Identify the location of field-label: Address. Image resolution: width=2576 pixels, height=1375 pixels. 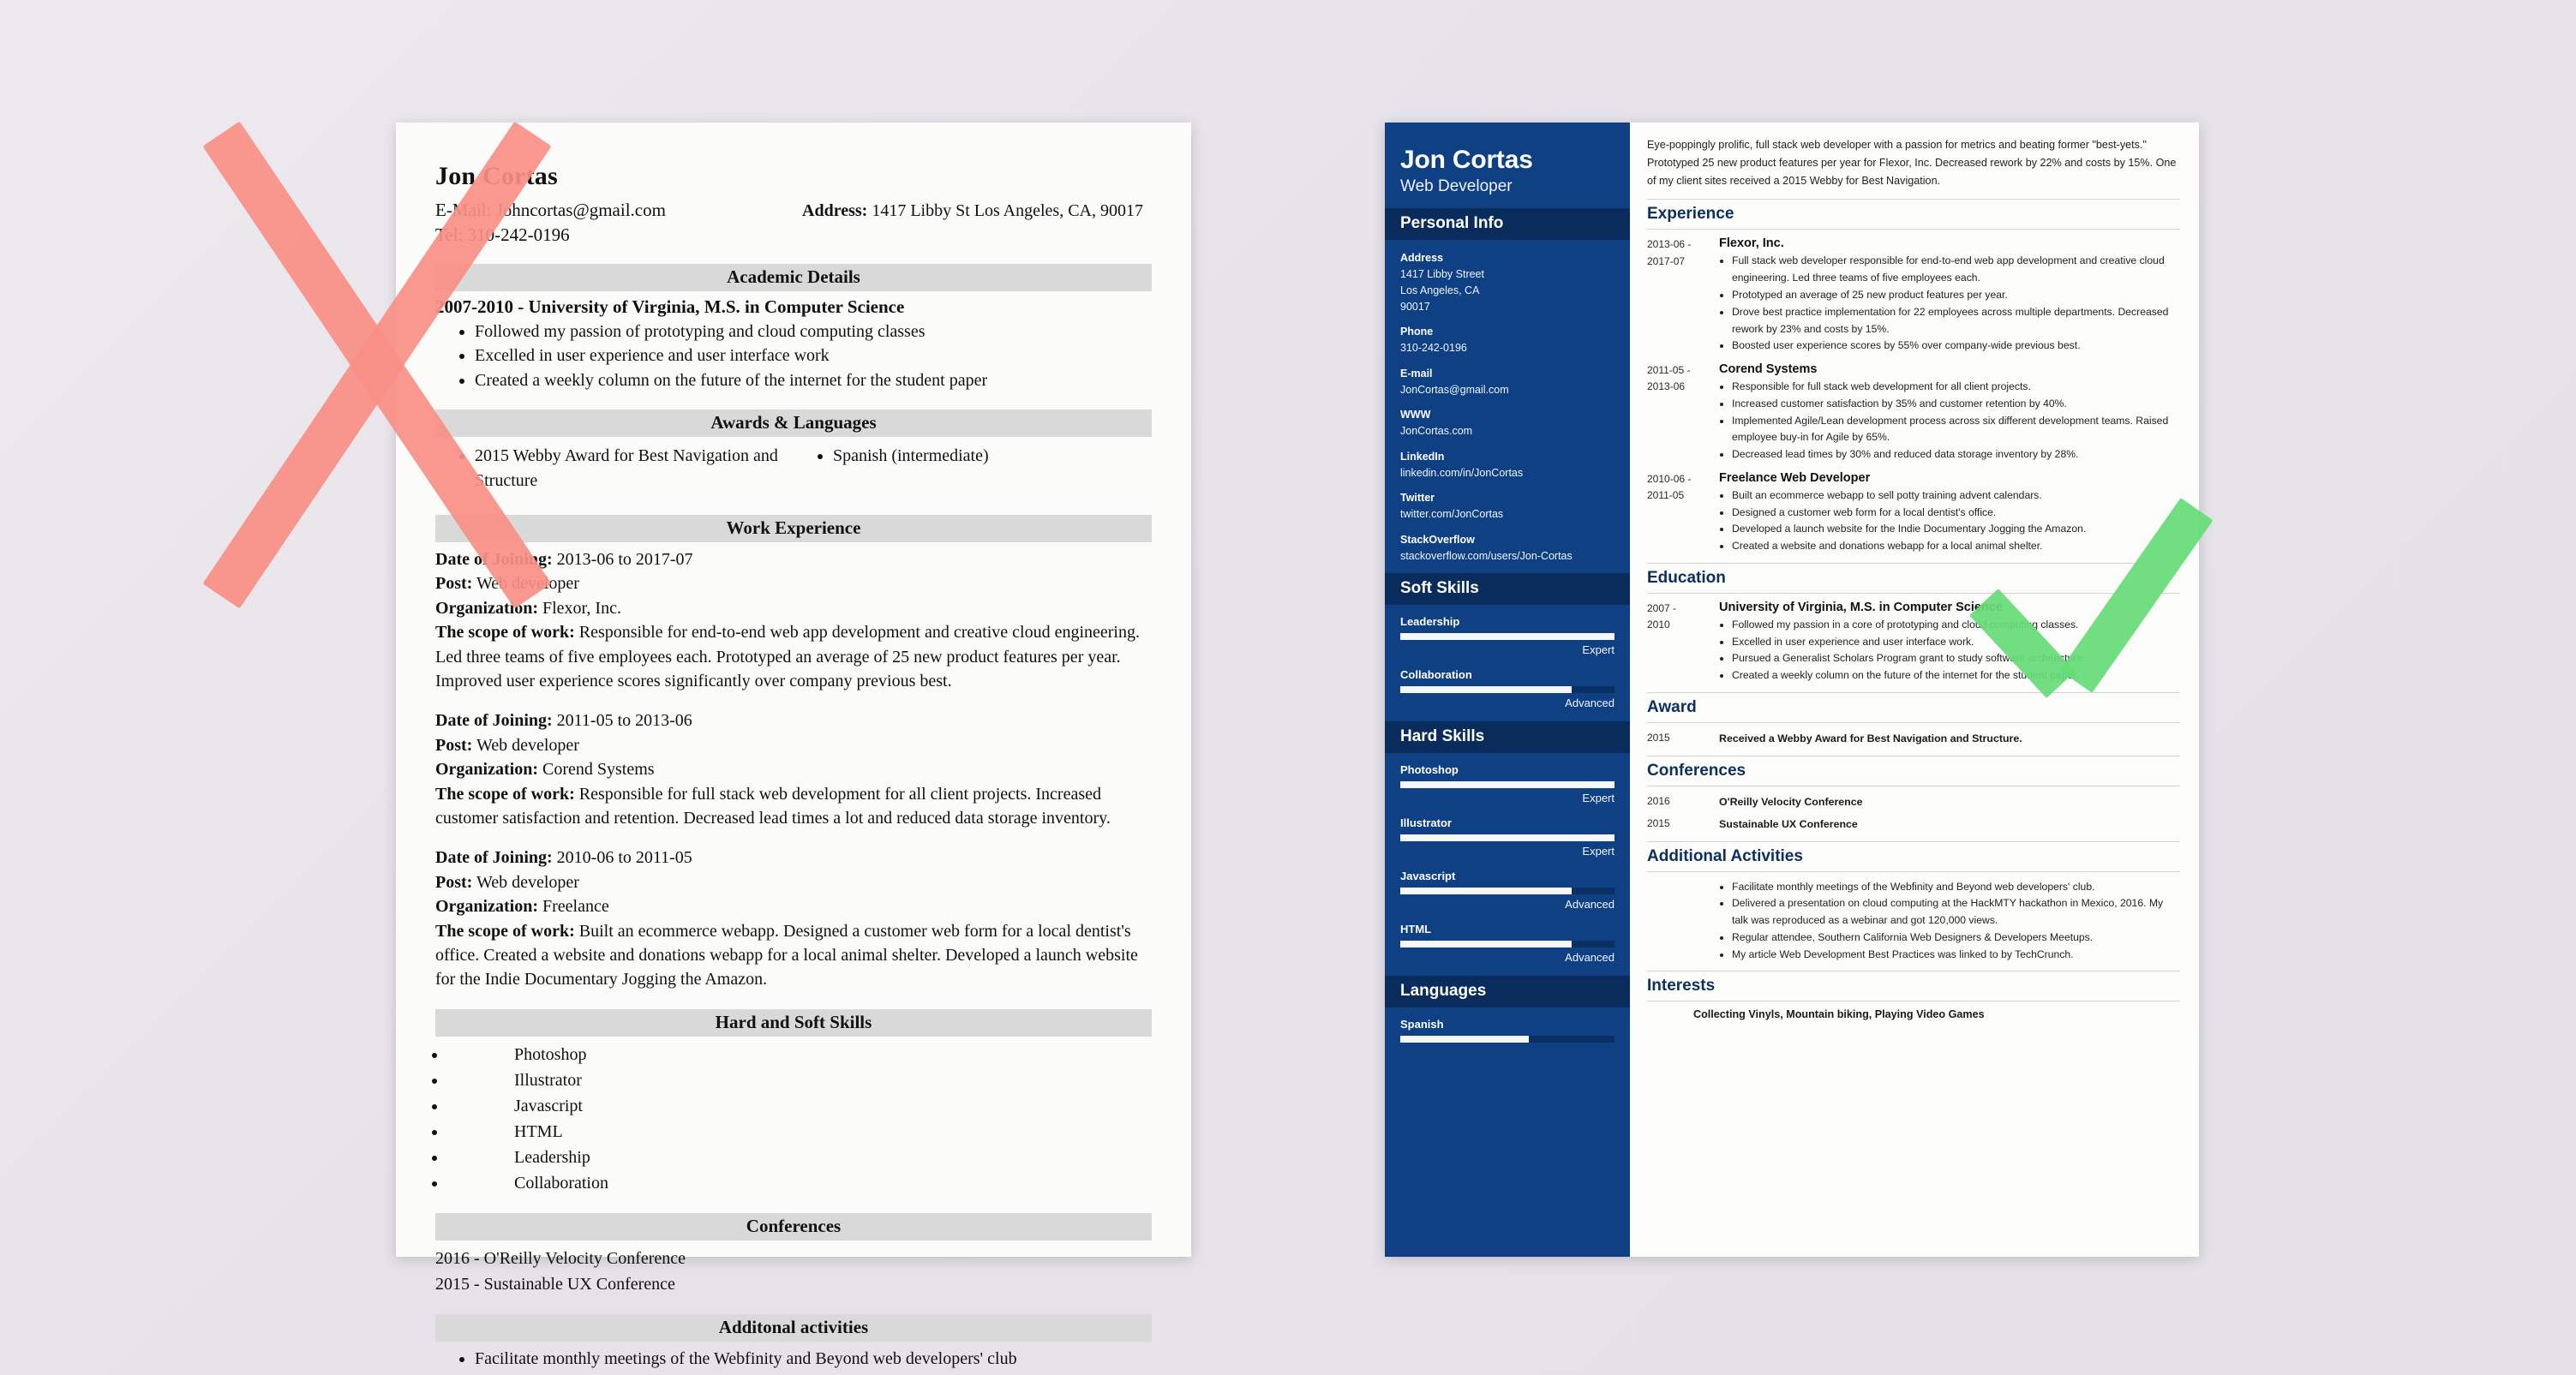
(1422, 258).